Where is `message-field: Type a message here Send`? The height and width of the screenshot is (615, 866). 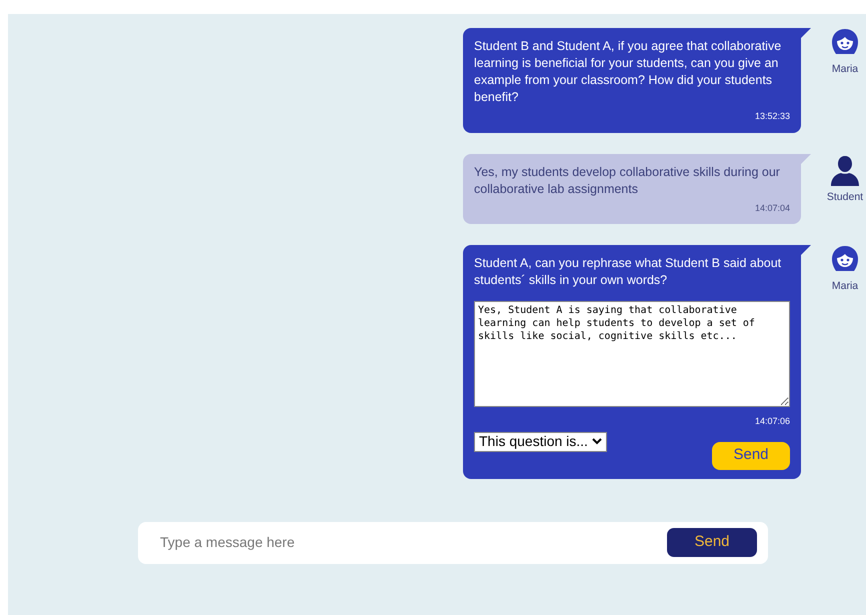 message-field: Type a message here Send is located at coordinates (453, 543).